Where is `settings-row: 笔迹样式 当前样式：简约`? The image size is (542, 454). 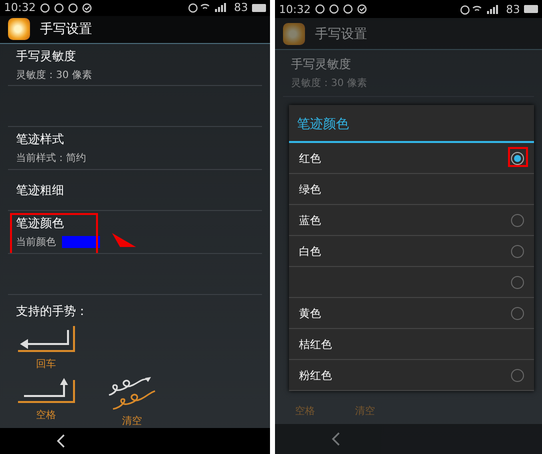
settings-row: 笔迹样式 当前样式：简约 is located at coordinates (135, 148).